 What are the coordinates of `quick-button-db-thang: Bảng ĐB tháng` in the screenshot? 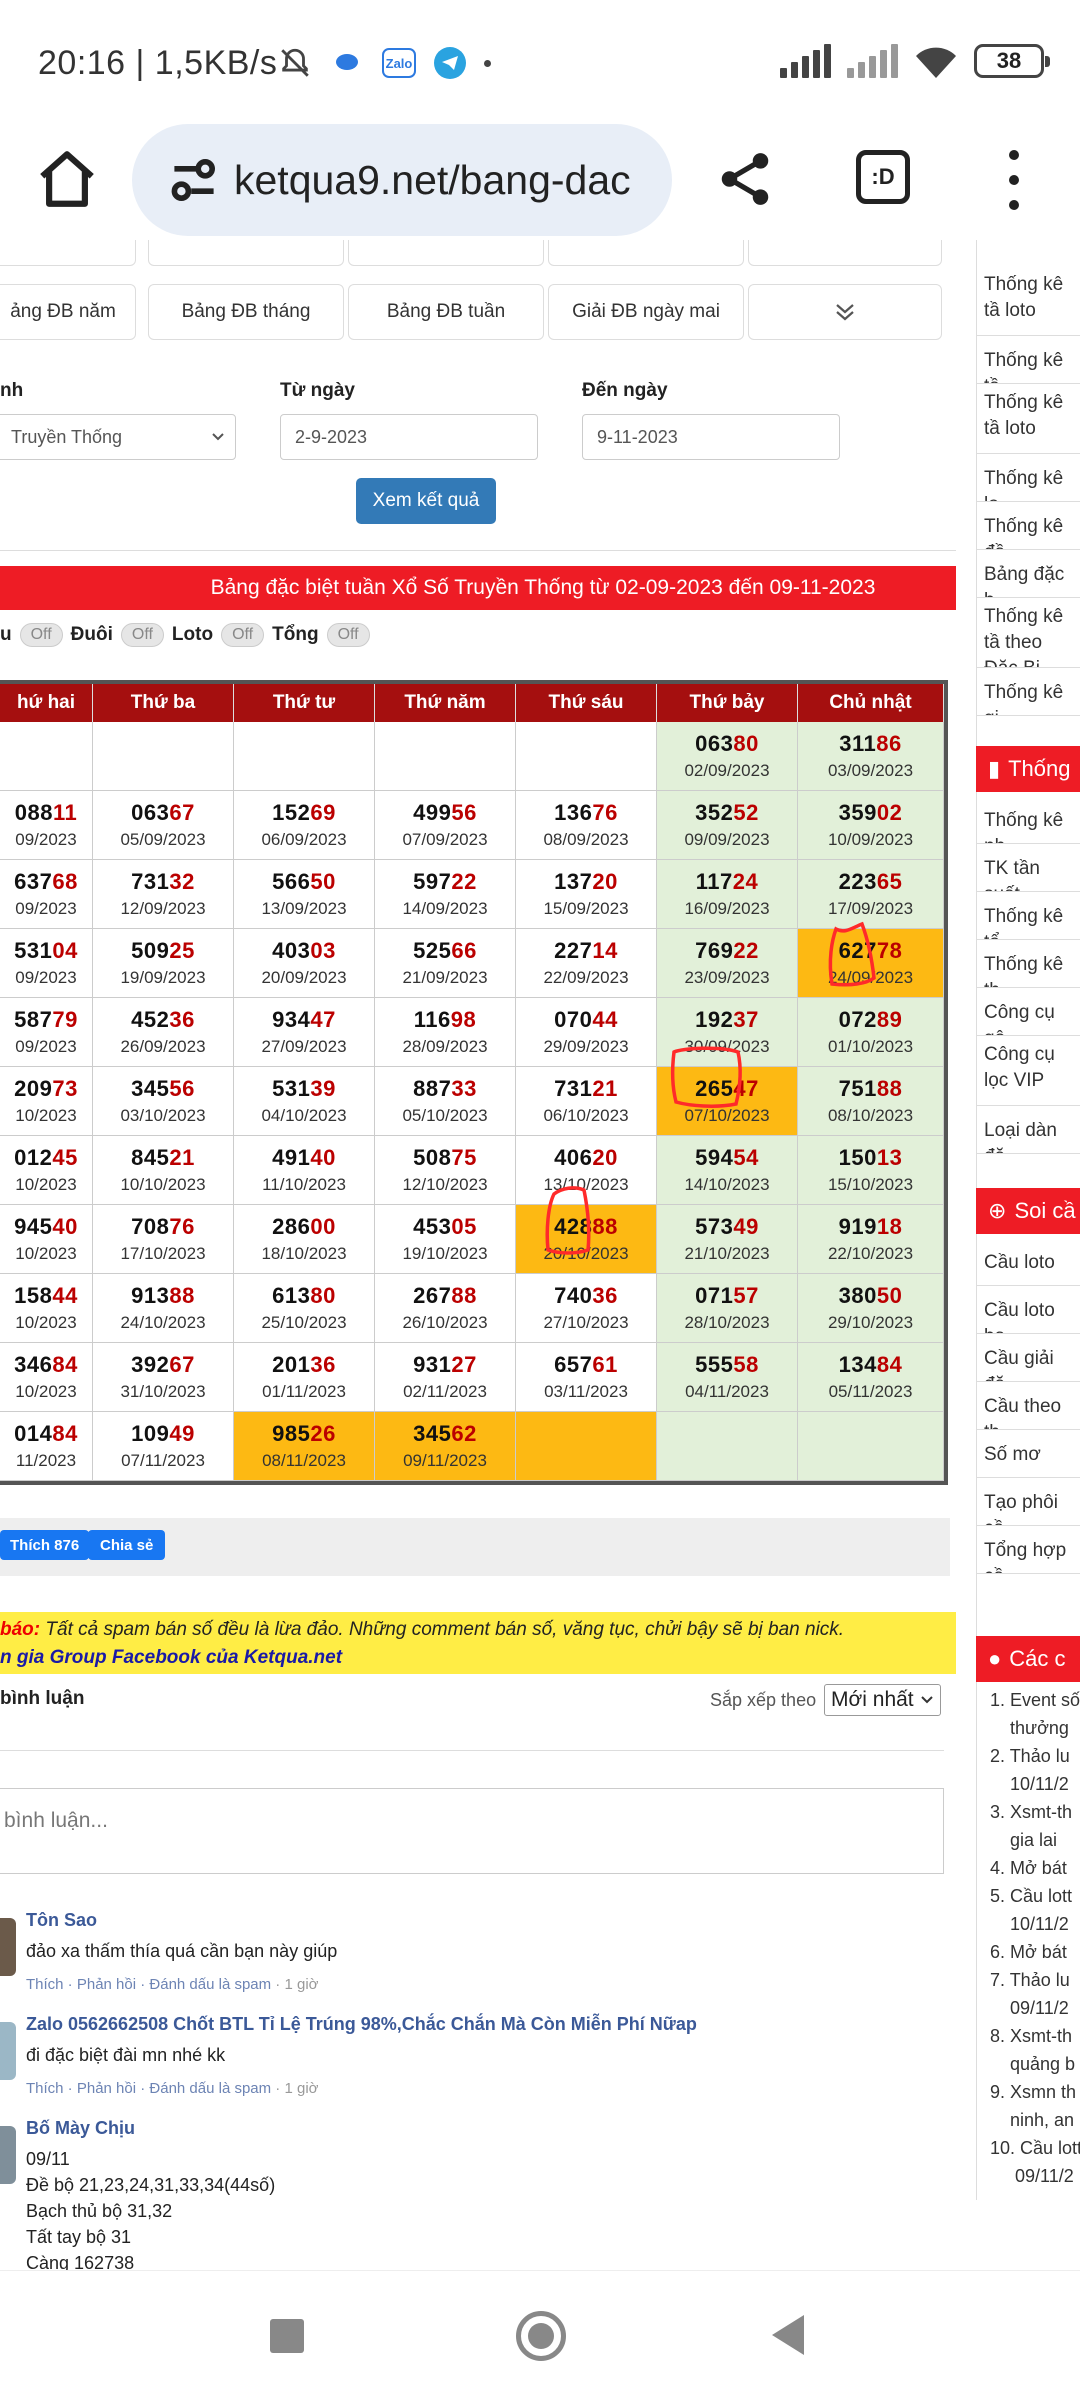 It's located at (246, 312).